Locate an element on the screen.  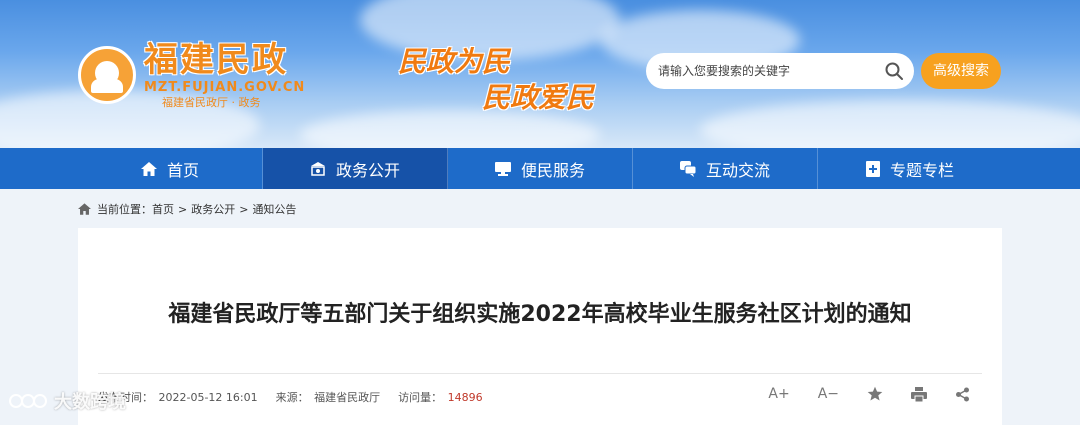
watermark-text: 大数跨境 is located at coordinates (90, 402).